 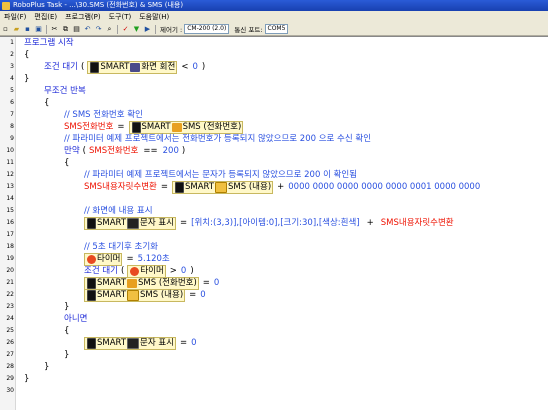 What do you see at coordinates (101, 271) in the screenshot?
I see `wait-until-keyword: 조건 대기` at bounding box center [101, 271].